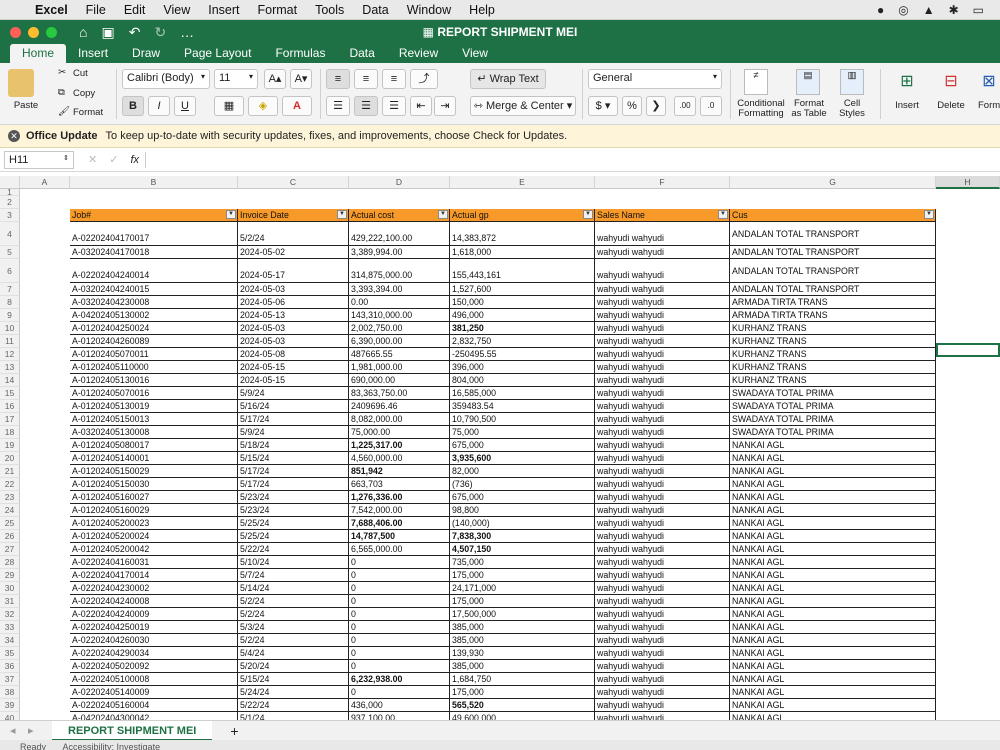 This screenshot has height=750, width=1000. Describe the element at coordinates (10, 627) in the screenshot. I see `row-number: 33` at that location.